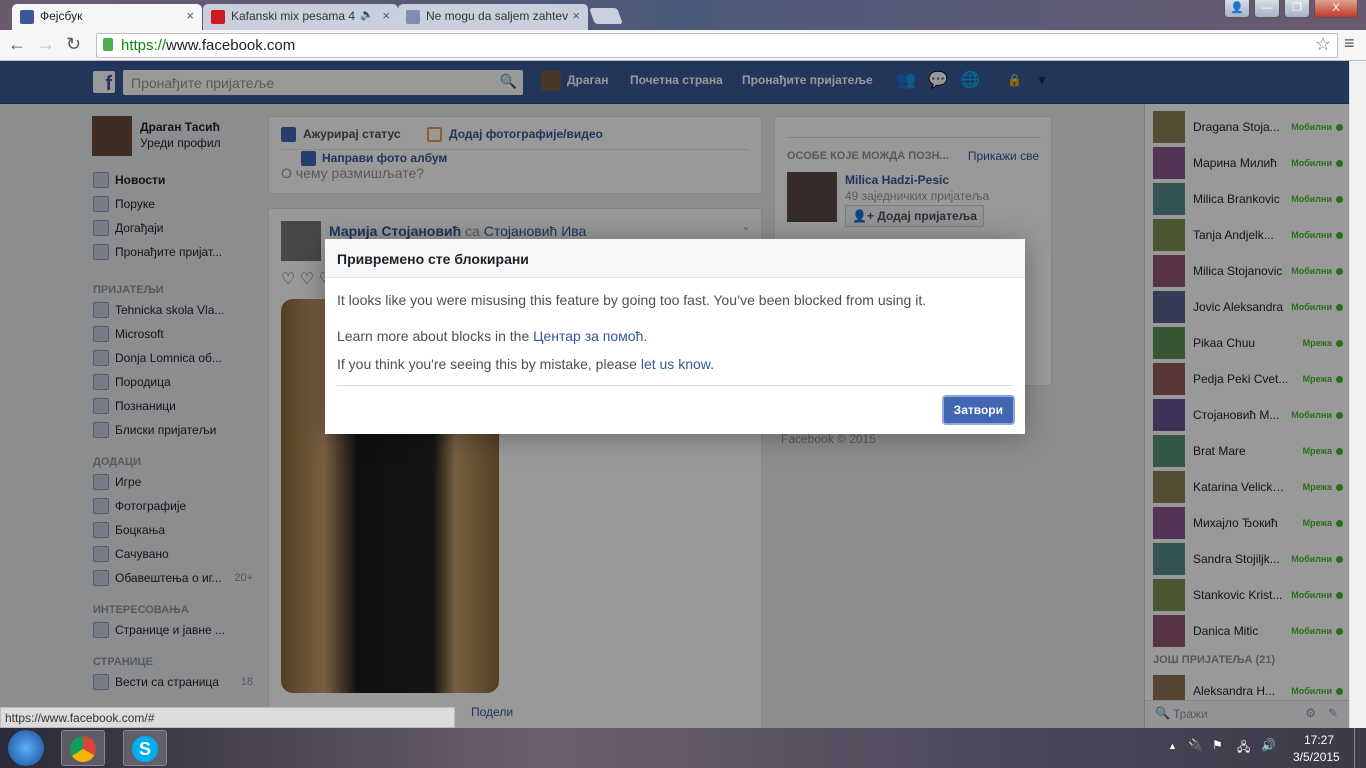  I want to click on taskbar-chrome, so click(83, 748).